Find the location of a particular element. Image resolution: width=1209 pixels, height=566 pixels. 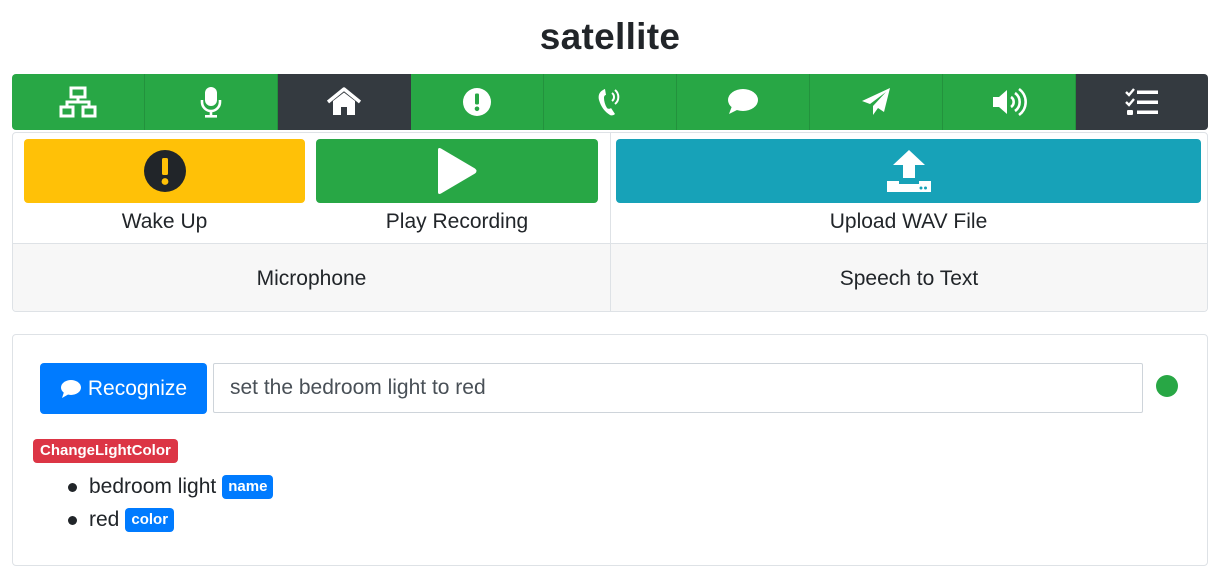

phone-volume-icon is located at coordinates (609, 102).